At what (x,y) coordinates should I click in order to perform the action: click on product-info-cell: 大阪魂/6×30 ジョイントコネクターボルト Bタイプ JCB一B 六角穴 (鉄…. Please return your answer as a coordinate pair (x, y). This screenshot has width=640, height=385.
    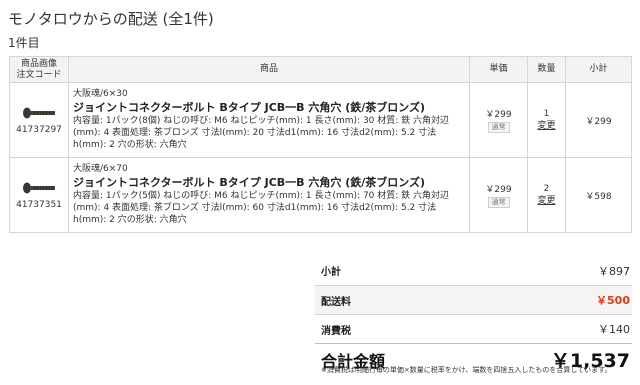
    Looking at the image, I should click on (269, 120).